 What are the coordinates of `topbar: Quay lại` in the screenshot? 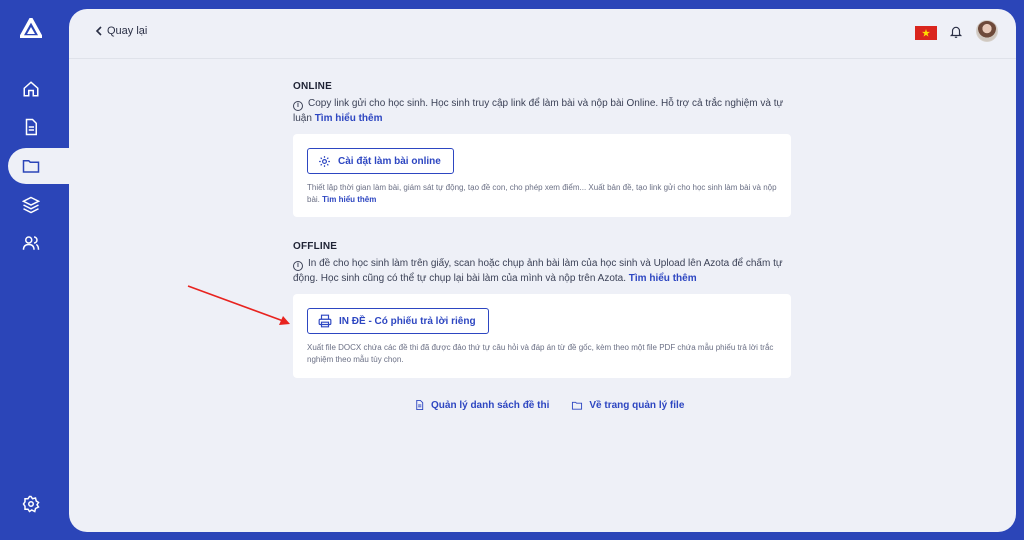 It's located at (542, 34).